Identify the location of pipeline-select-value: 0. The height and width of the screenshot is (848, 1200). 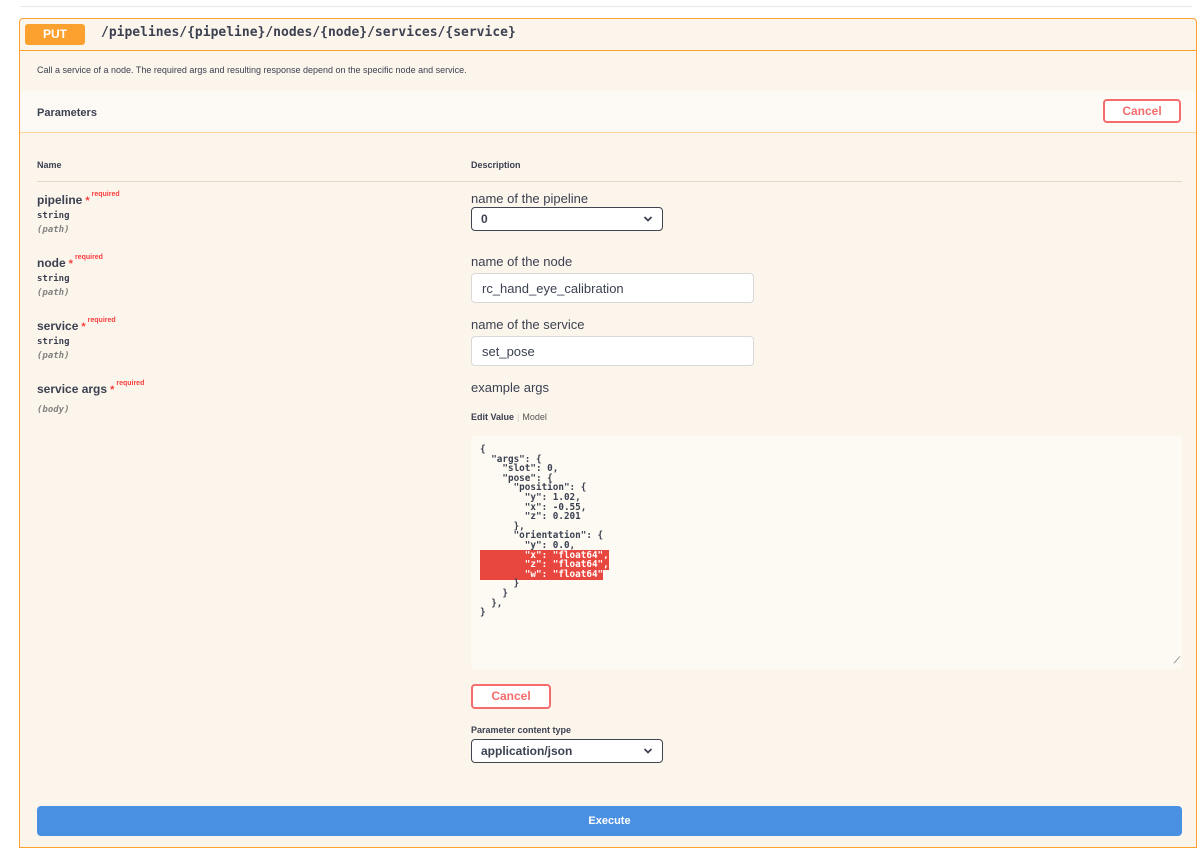
(484, 219).